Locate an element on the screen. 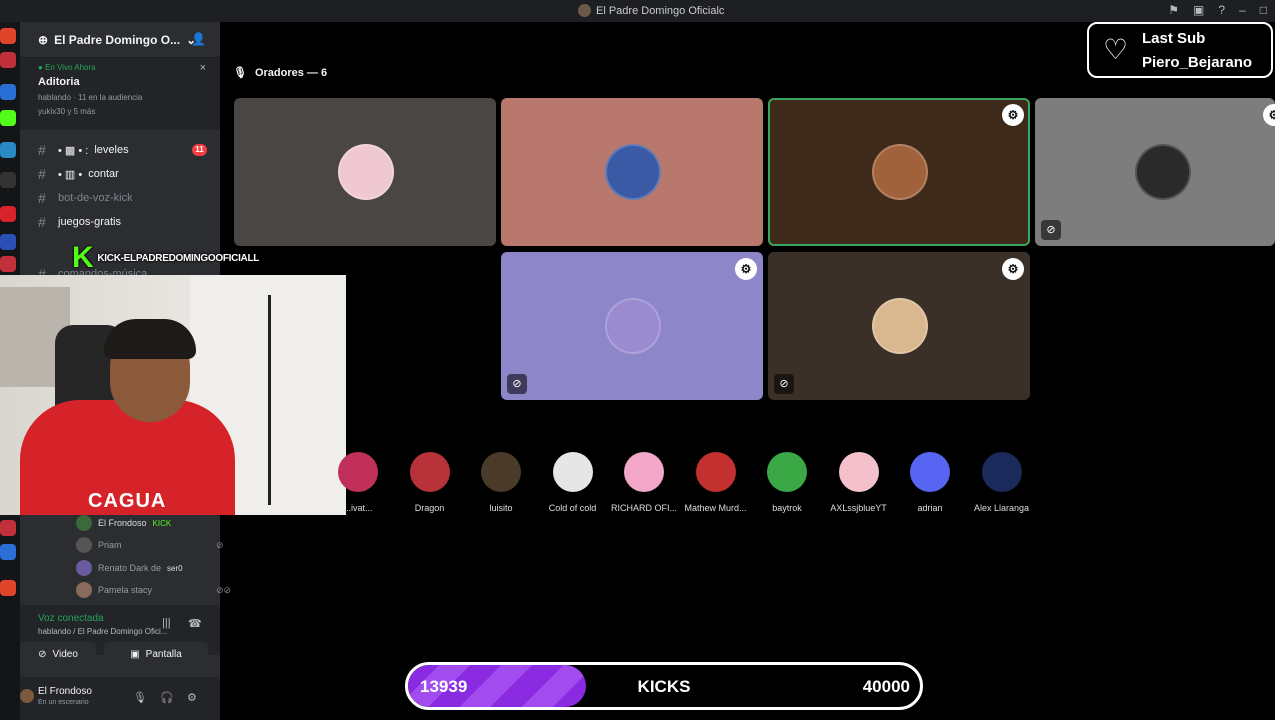 Image resolution: width=1275 pixels, height=720 pixels. audience-member: Alex Llaranga is located at coordinates (1002, 482).